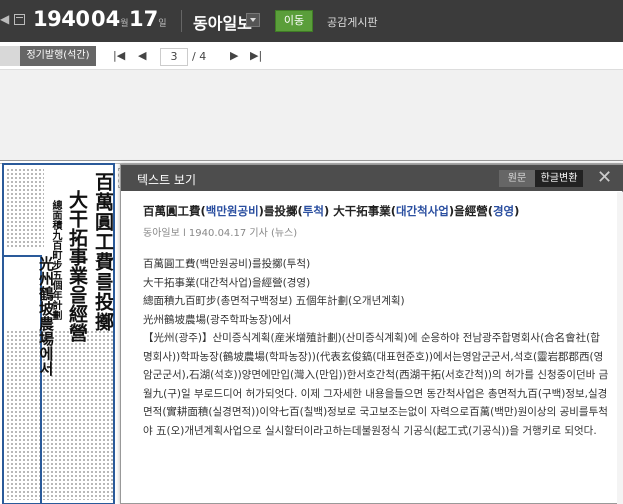 Image resolution: width=623 pixels, height=504 pixels. I want to click on month-unit-label: 월, so click(124, 24).